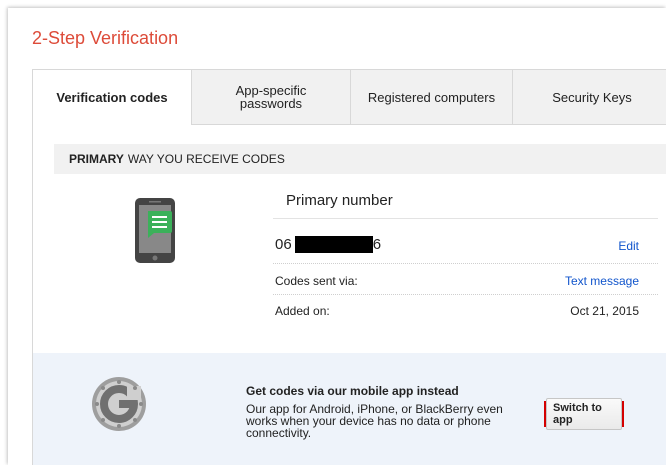  What do you see at coordinates (96, 159) in the screenshot?
I see `section-header-bold: PRIMARY` at bounding box center [96, 159].